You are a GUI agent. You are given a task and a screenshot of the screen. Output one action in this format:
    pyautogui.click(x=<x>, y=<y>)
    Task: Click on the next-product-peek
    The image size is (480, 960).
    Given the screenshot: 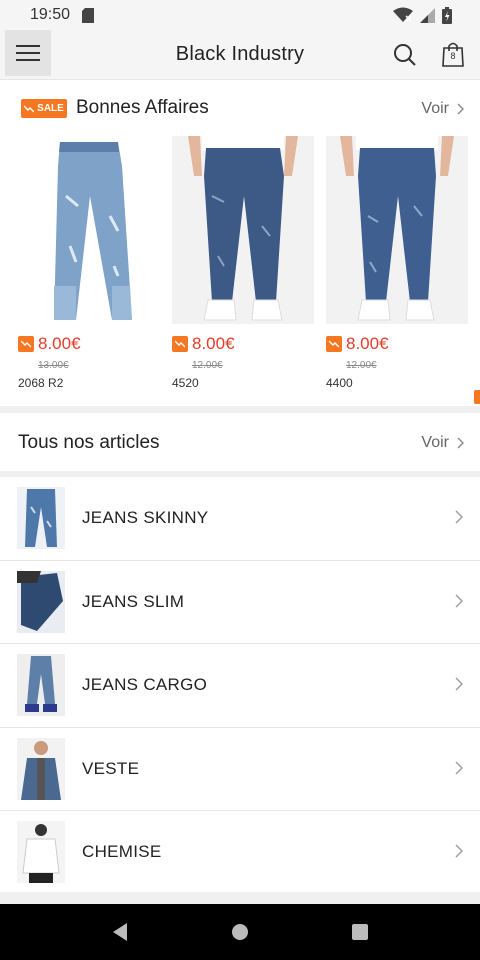 What is the action you would take?
    pyautogui.click(x=477, y=397)
    